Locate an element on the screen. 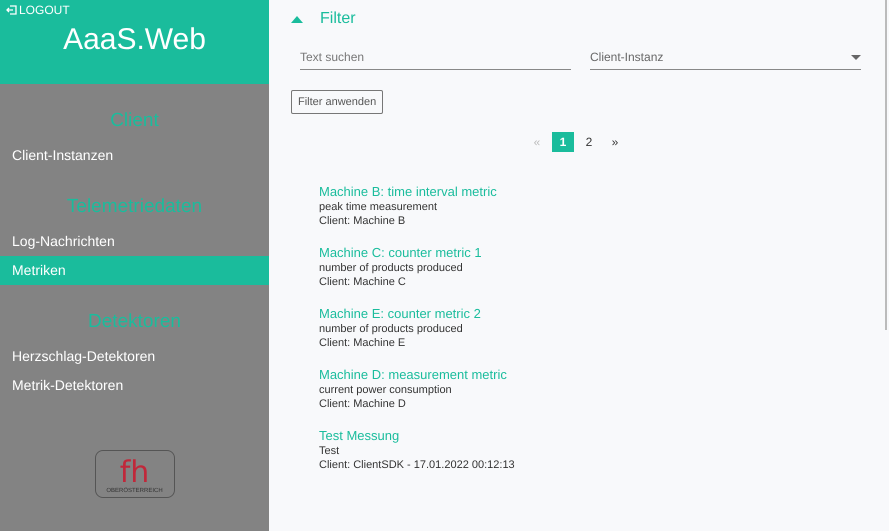 This screenshot has width=889, height=531. metric-title-link: Machine D: measurement metric is located at coordinates (413, 374).